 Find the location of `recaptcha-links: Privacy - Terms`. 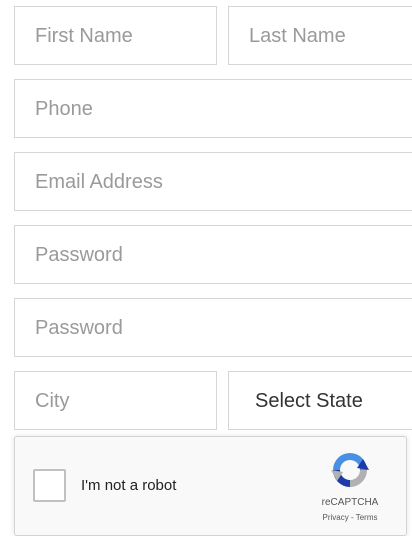

recaptcha-links: Privacy - Terms is located at coordinates (350, 517).